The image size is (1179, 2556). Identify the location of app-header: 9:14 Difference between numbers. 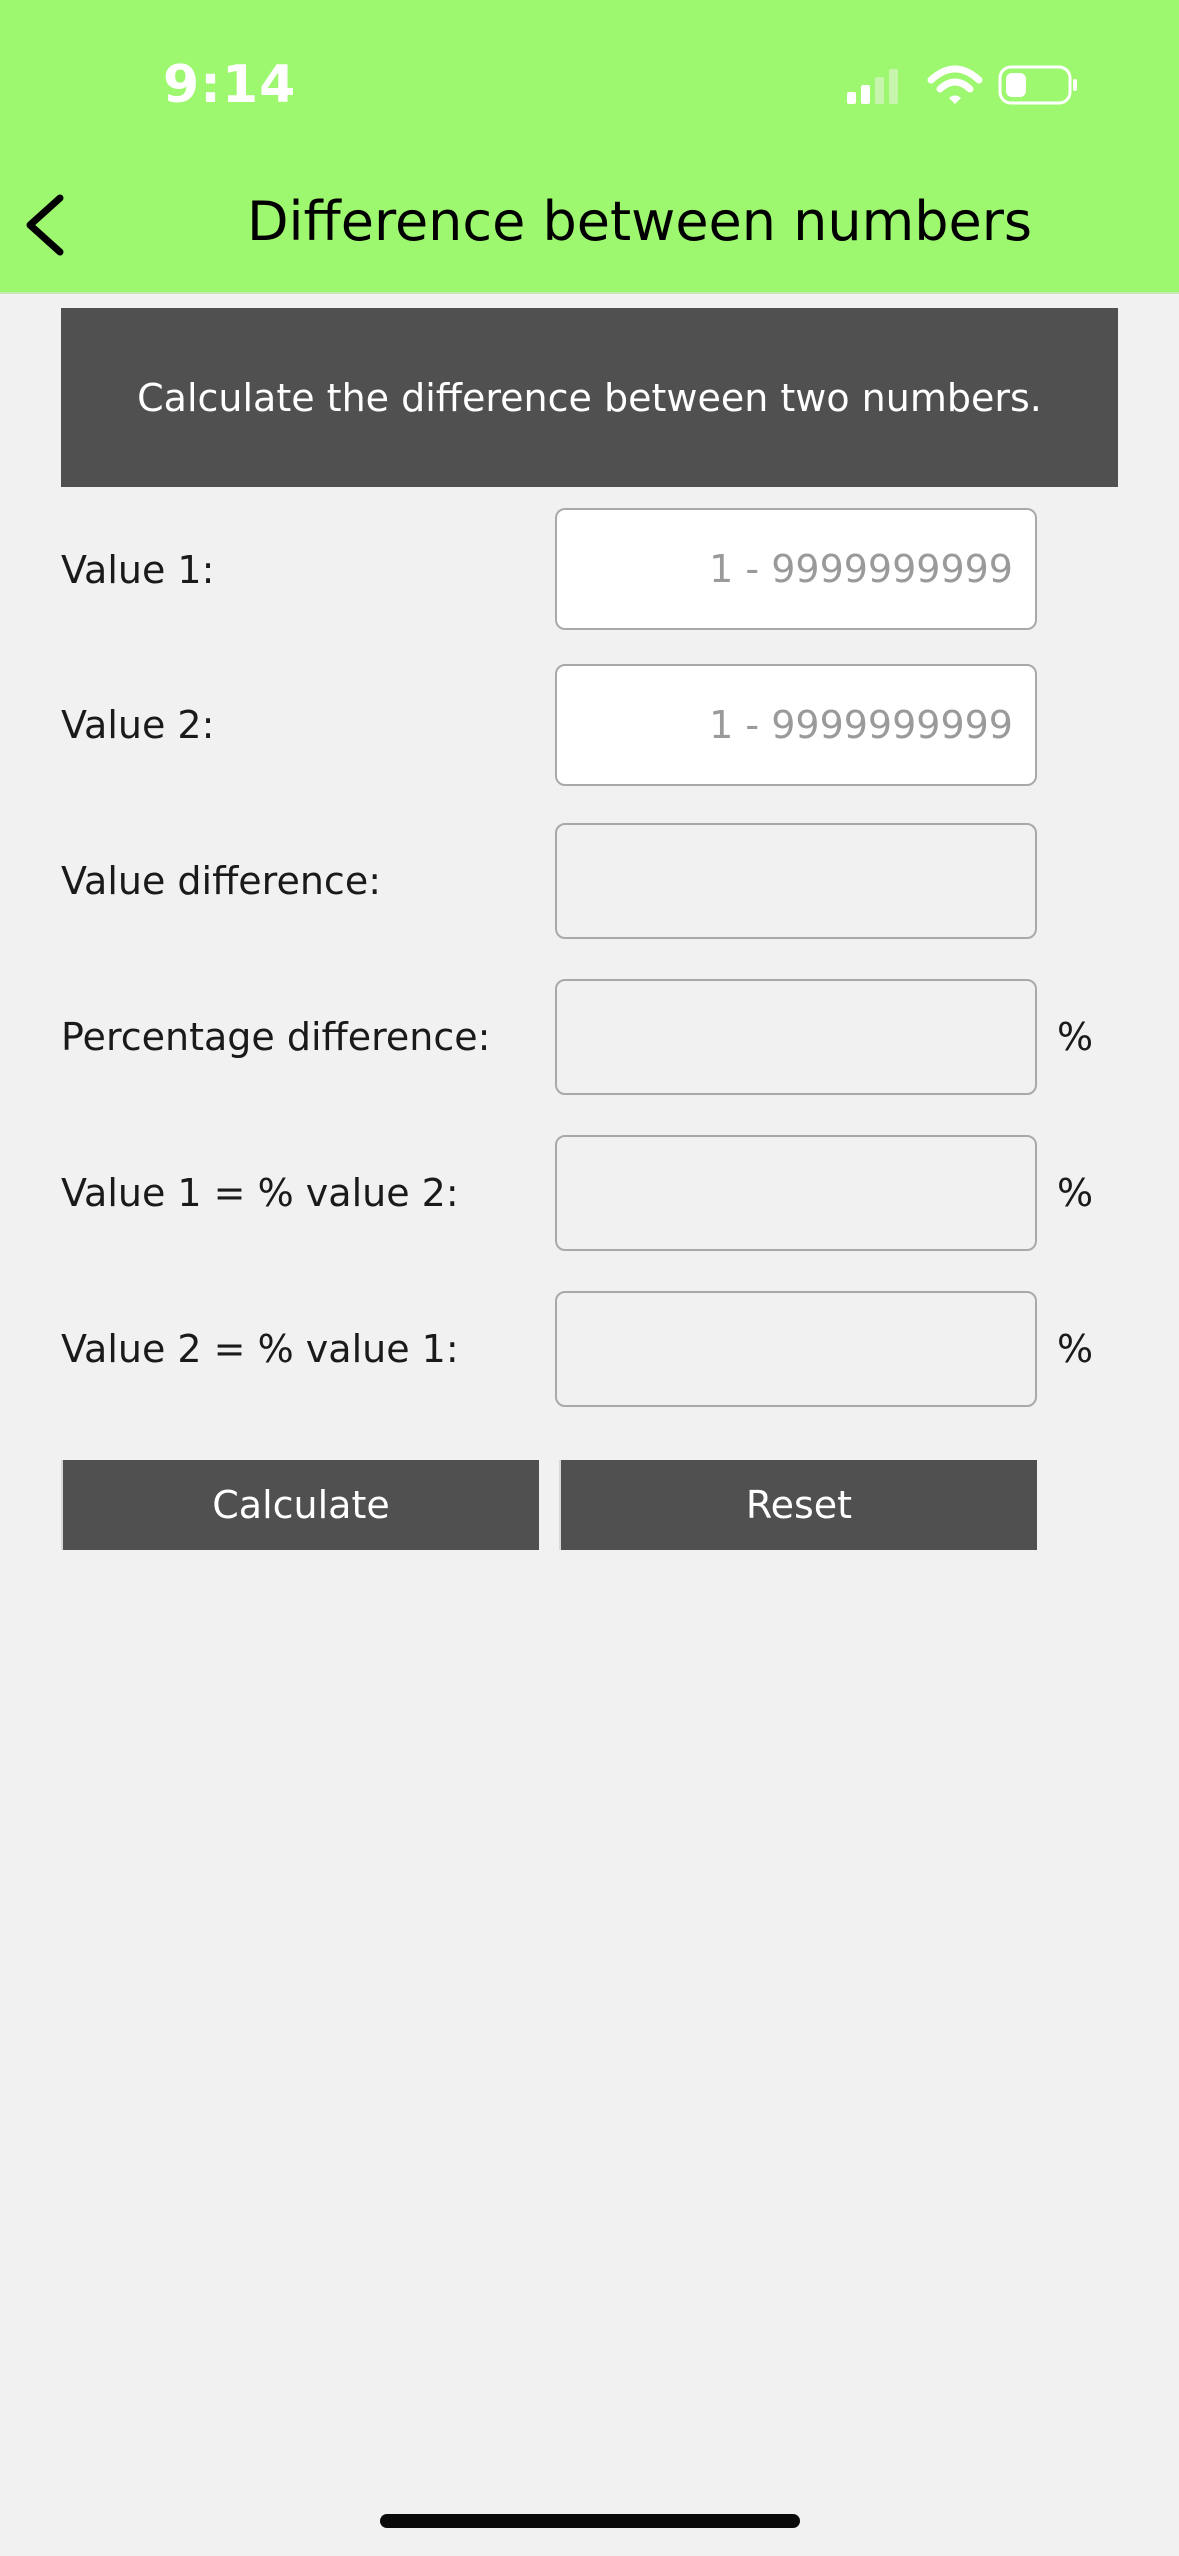
(589, 147).